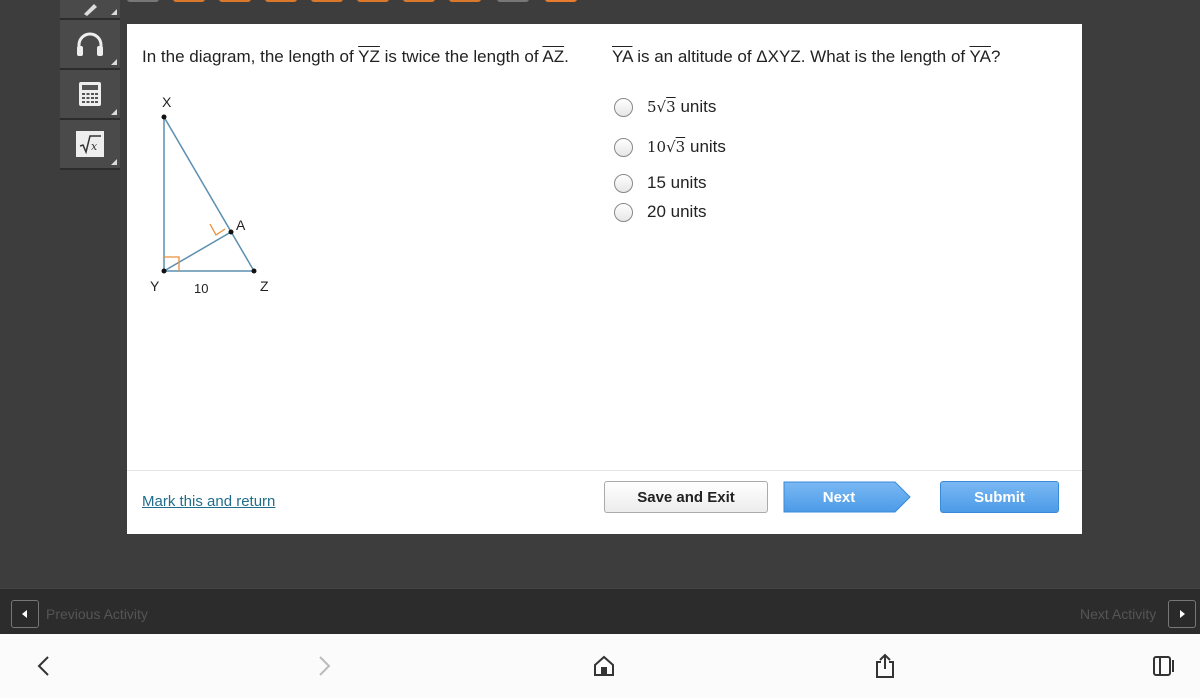  What do you see at coordinates (461, 56) in the screenshot?
I see `question-middle: is twice the length of` at bounding box center [461, 56].